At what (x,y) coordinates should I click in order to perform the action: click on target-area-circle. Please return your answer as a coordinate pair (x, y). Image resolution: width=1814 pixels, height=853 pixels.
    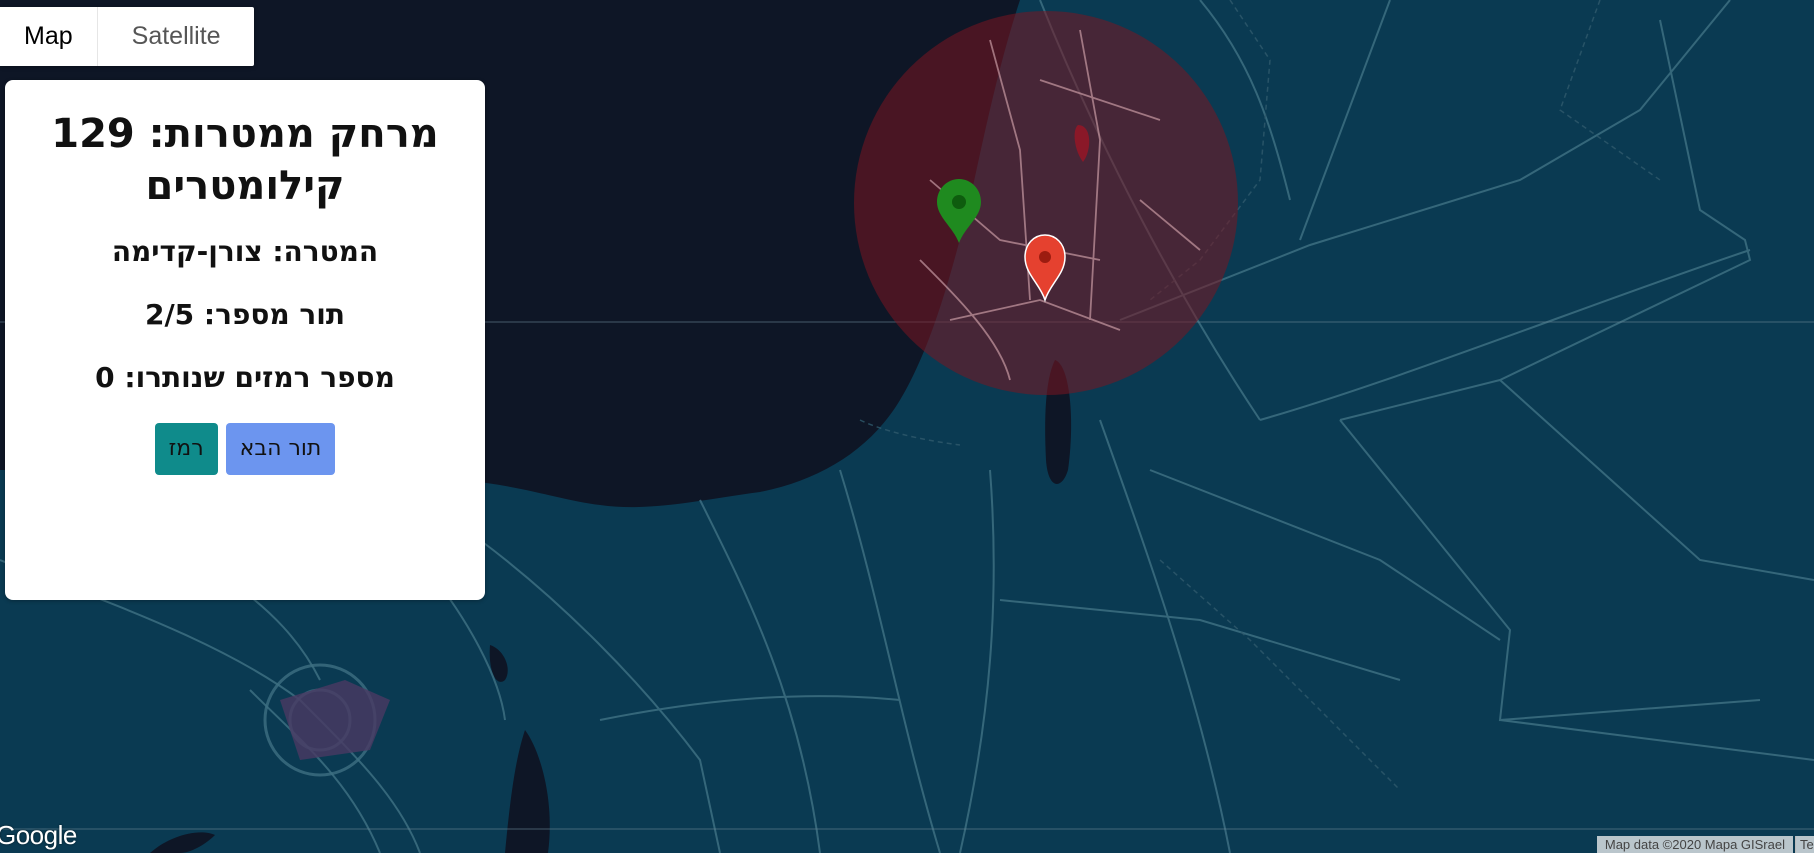
    Looking at the image, I should click on (1046, 203).